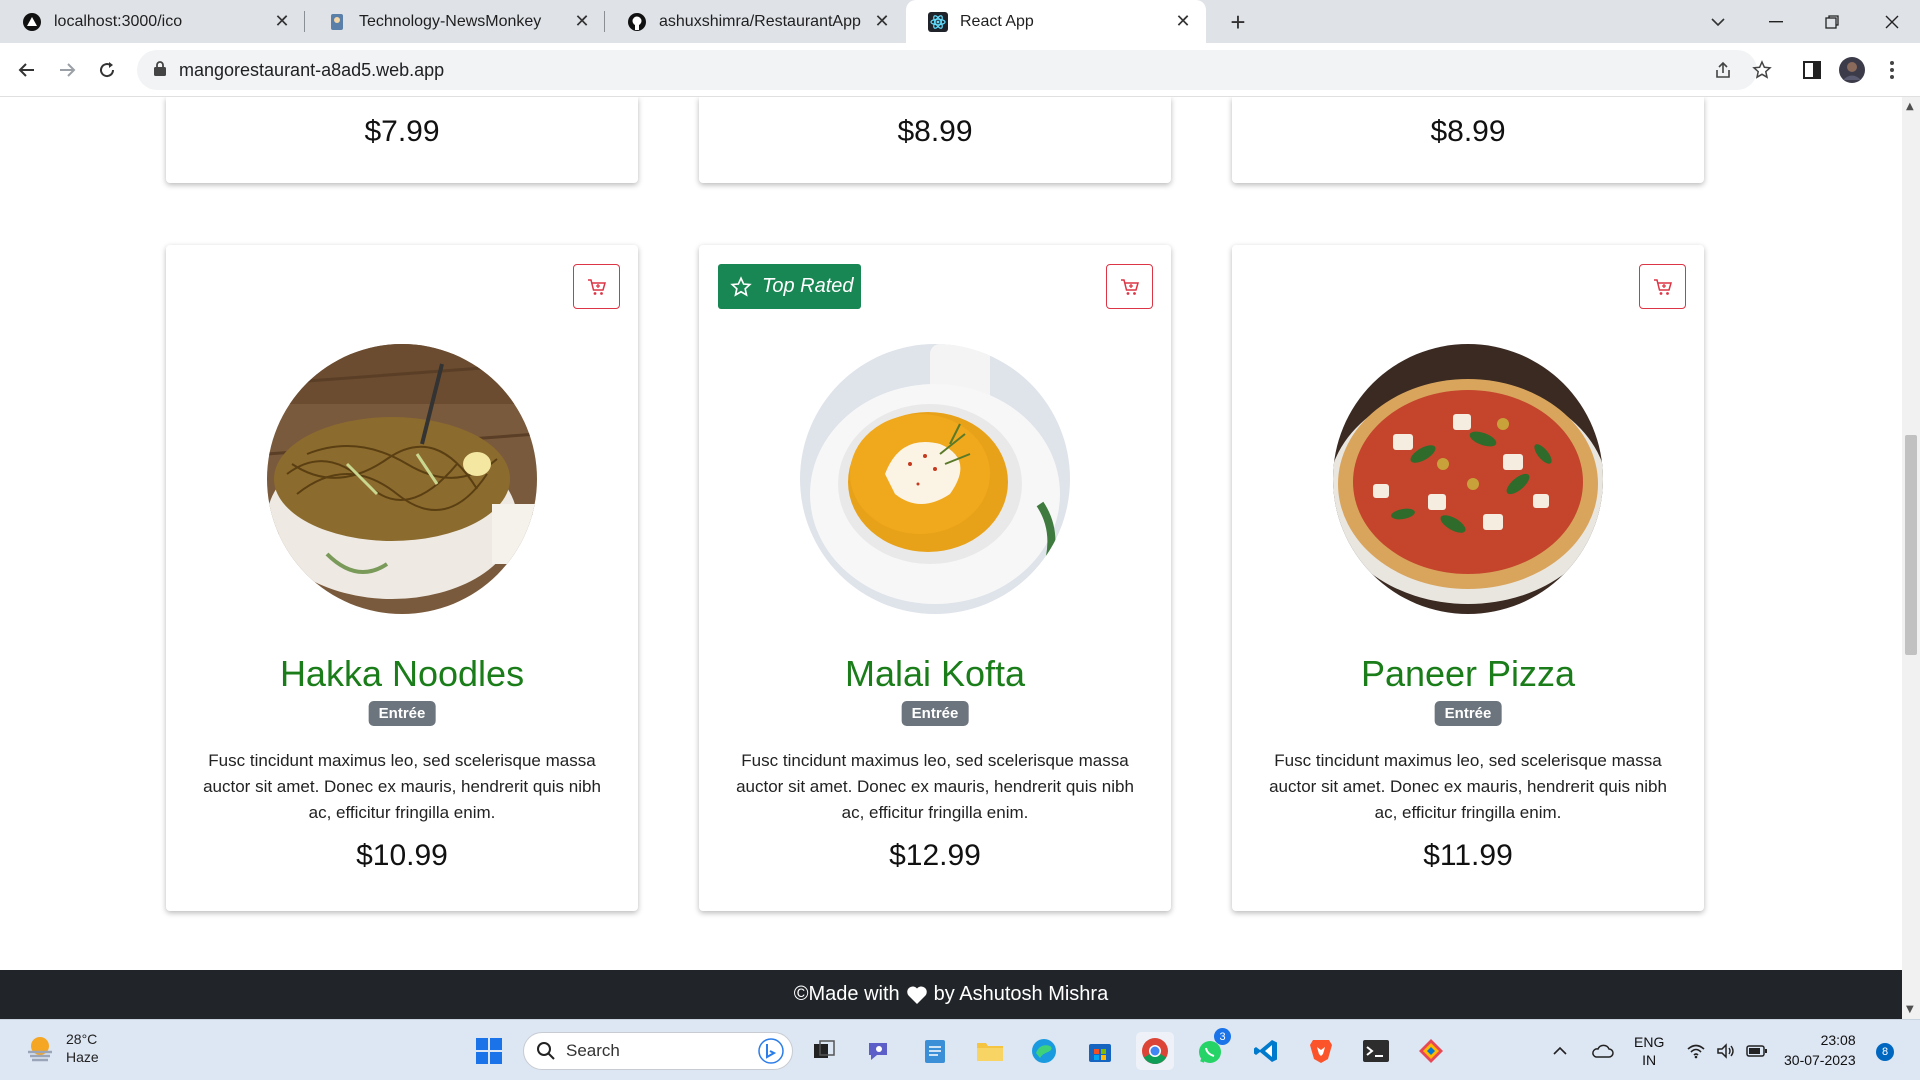 The width and height of the screenshot is (1920, 1081). What do you see at coordinates (947, 70) in the screenshot?
I see `address-bar: mangorestaurant-a8ad5.web.app` at bounding box center [947, 70].